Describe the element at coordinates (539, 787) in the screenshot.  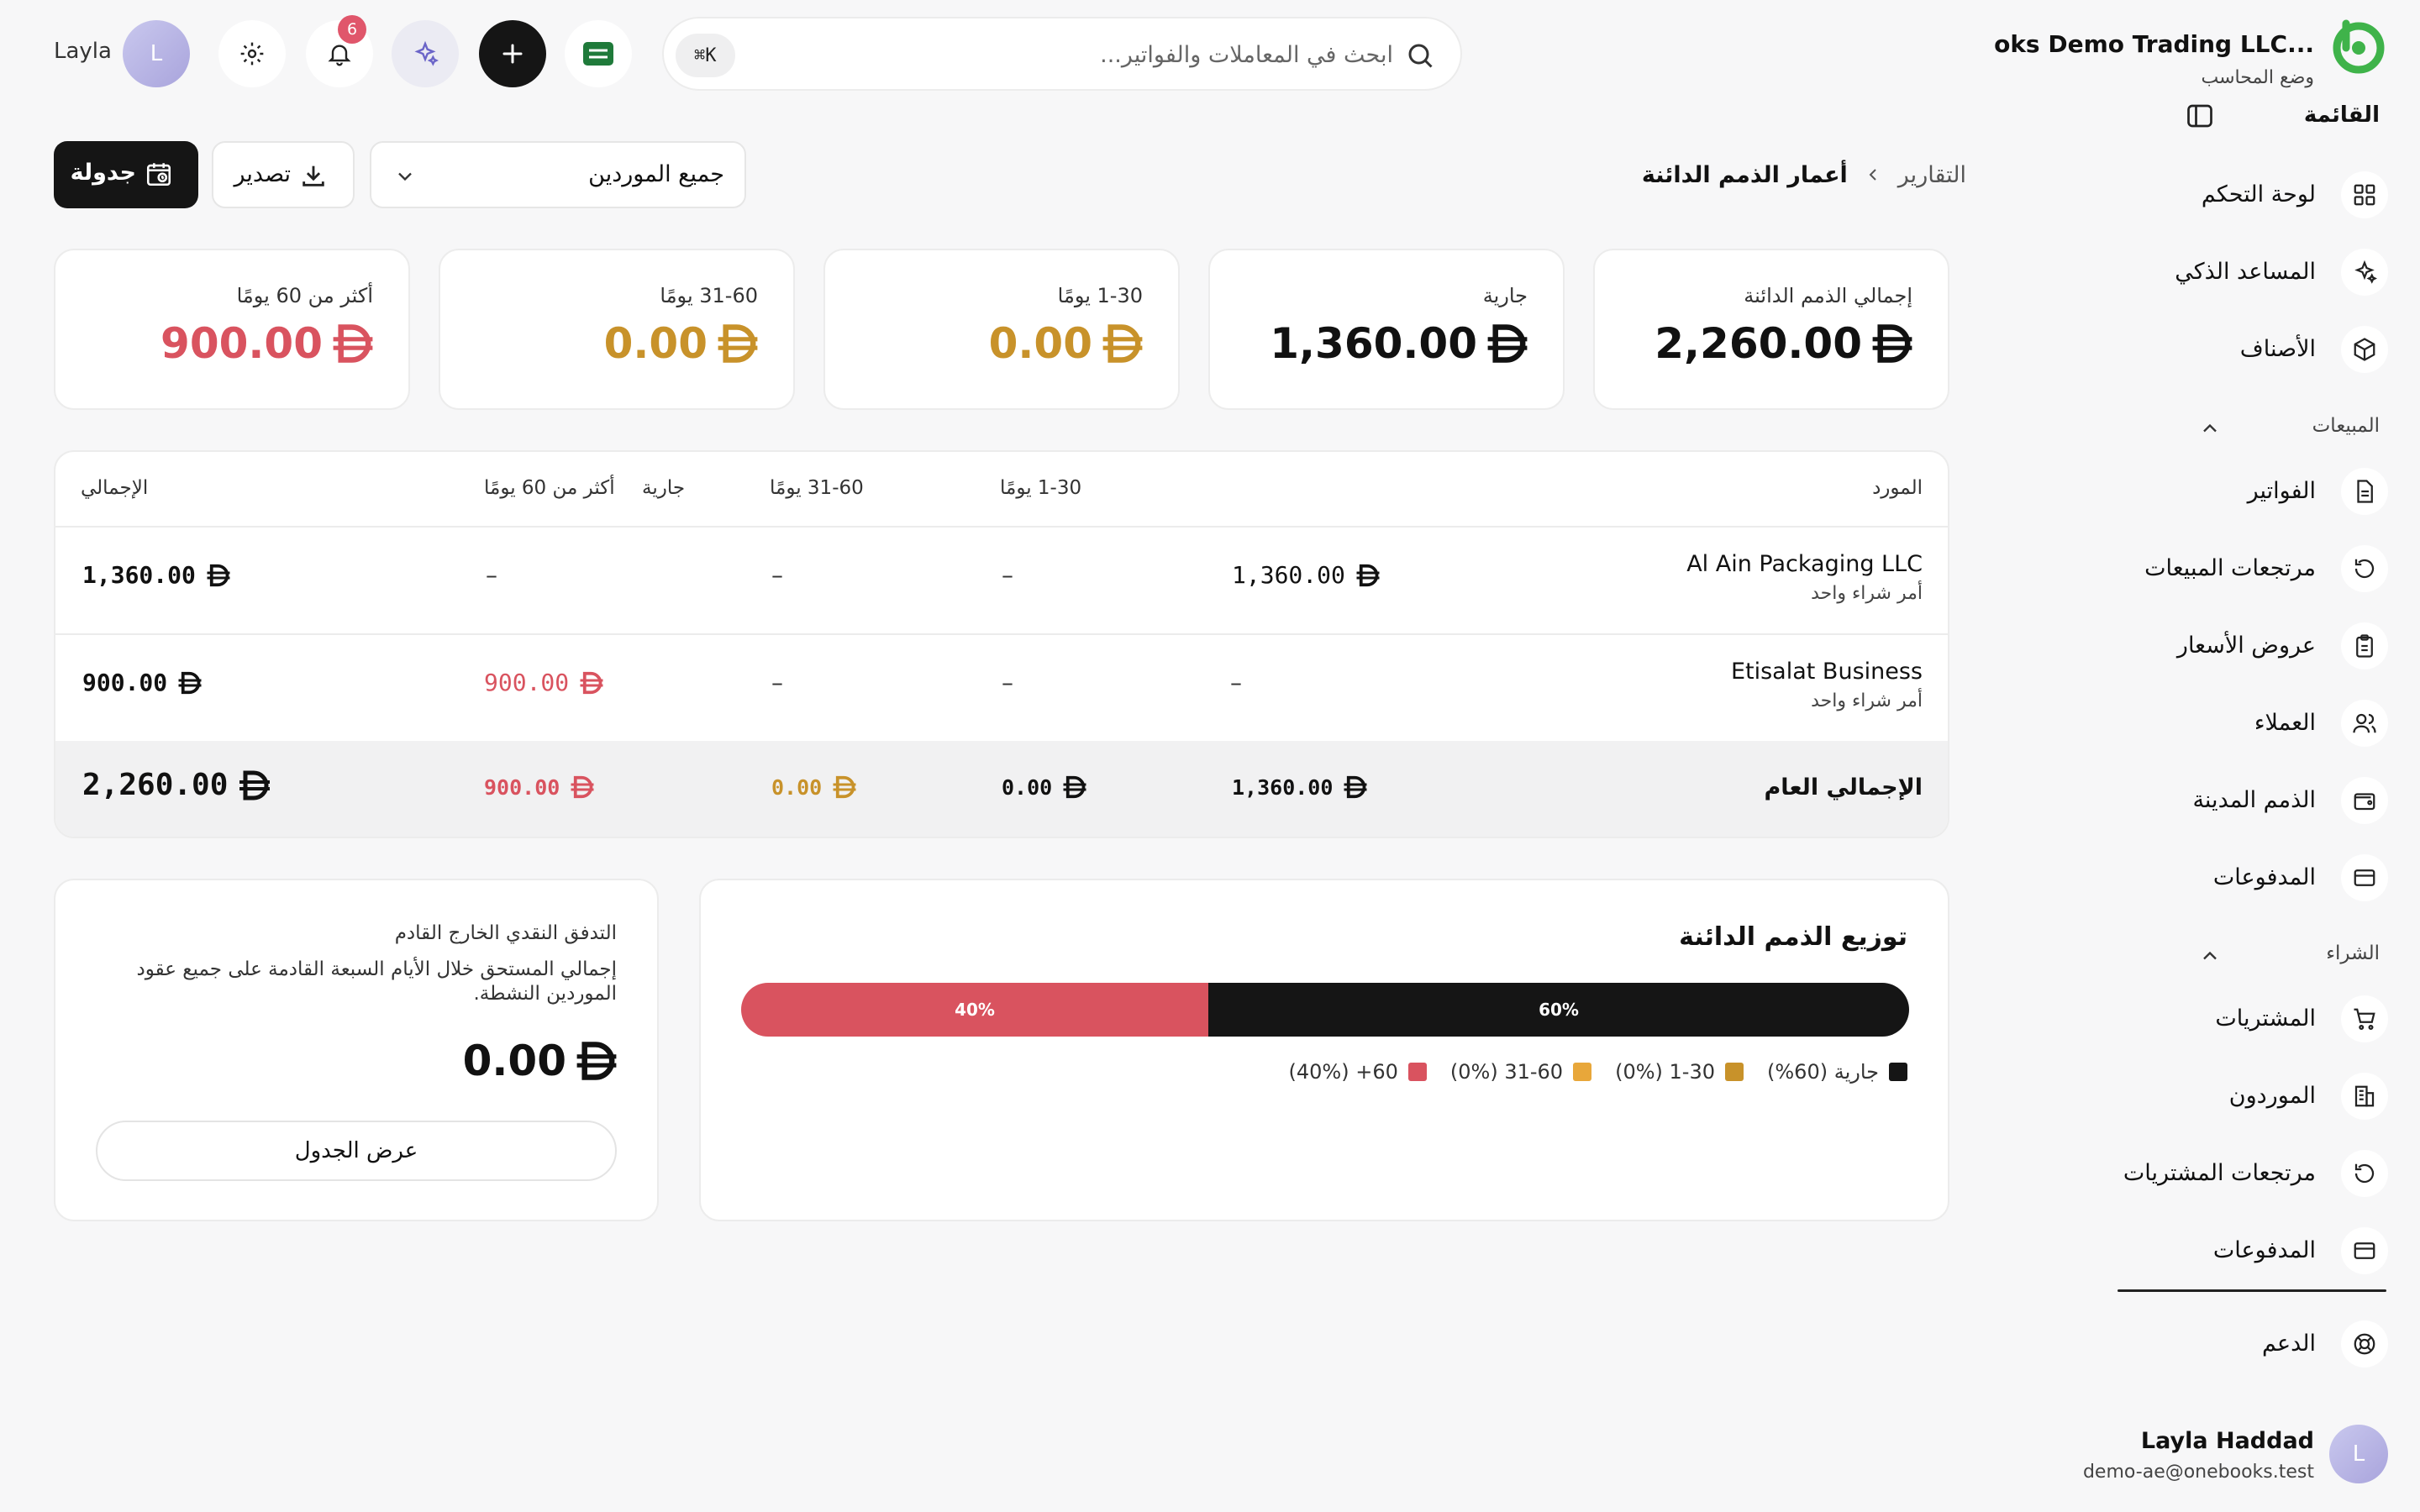
I see `grand-total-60-plus: 900.00` at that location.